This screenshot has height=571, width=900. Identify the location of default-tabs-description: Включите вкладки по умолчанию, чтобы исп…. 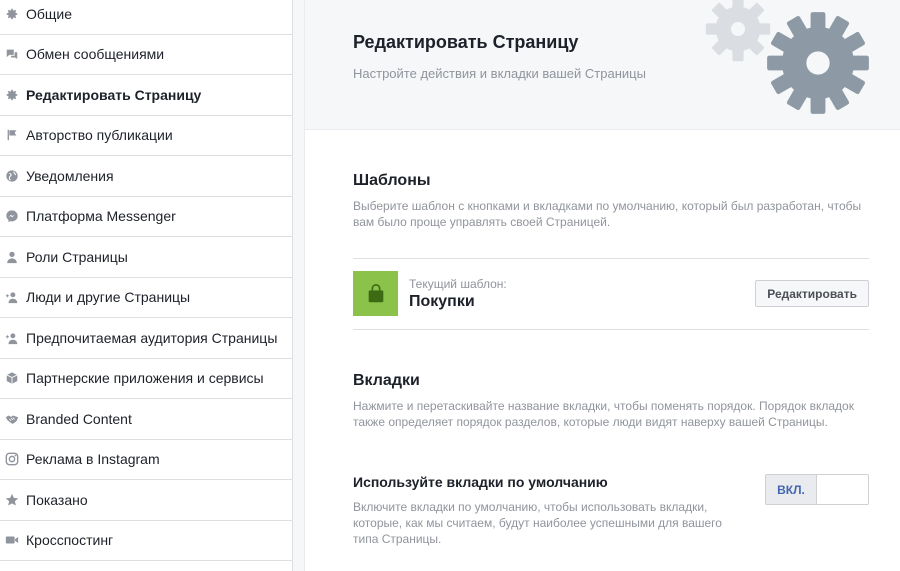
(537, 523).